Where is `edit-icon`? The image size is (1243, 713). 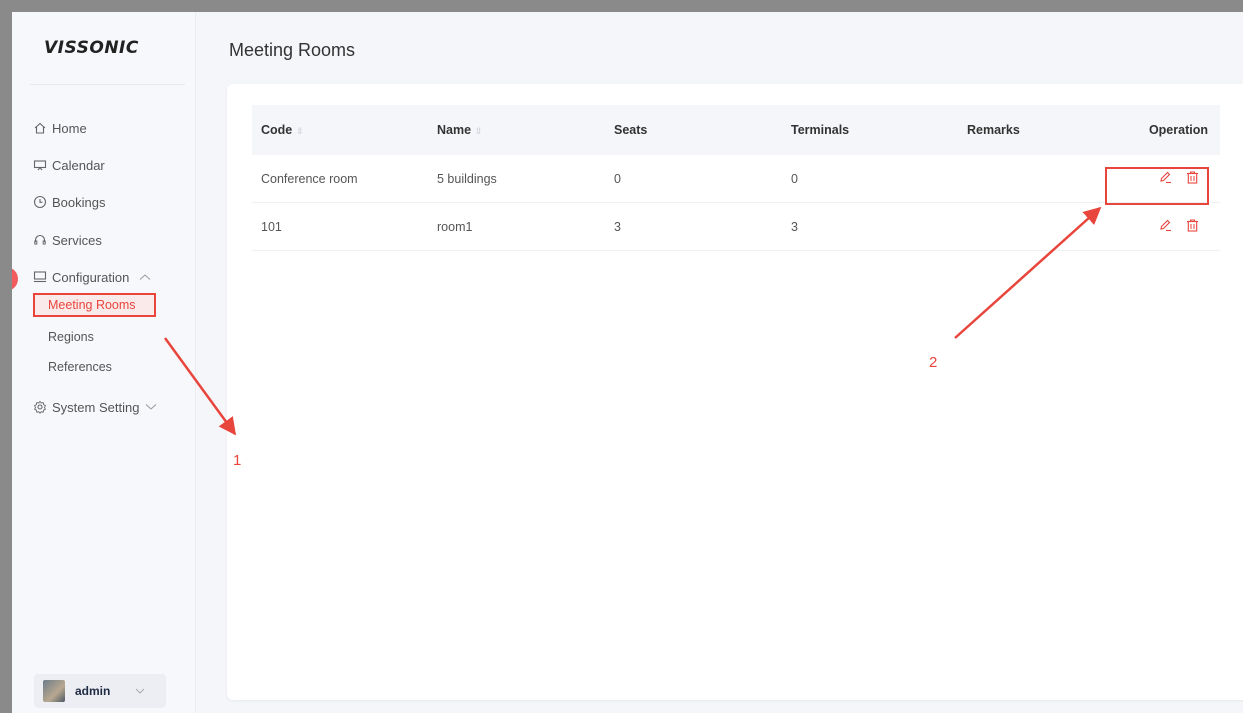 edit-icon is located at coordinates (1165, 227).